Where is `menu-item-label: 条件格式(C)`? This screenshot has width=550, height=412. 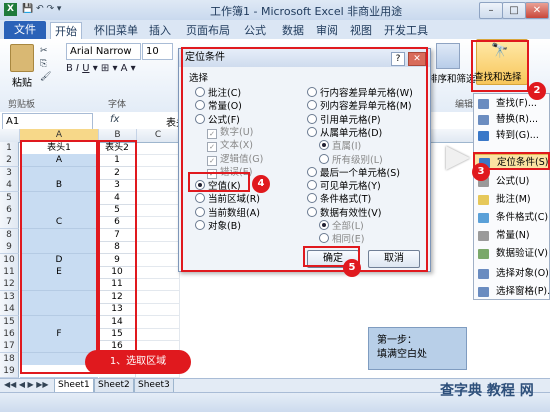 menu-item-label: 条件格式(C) is located at coordinates (522, 217).